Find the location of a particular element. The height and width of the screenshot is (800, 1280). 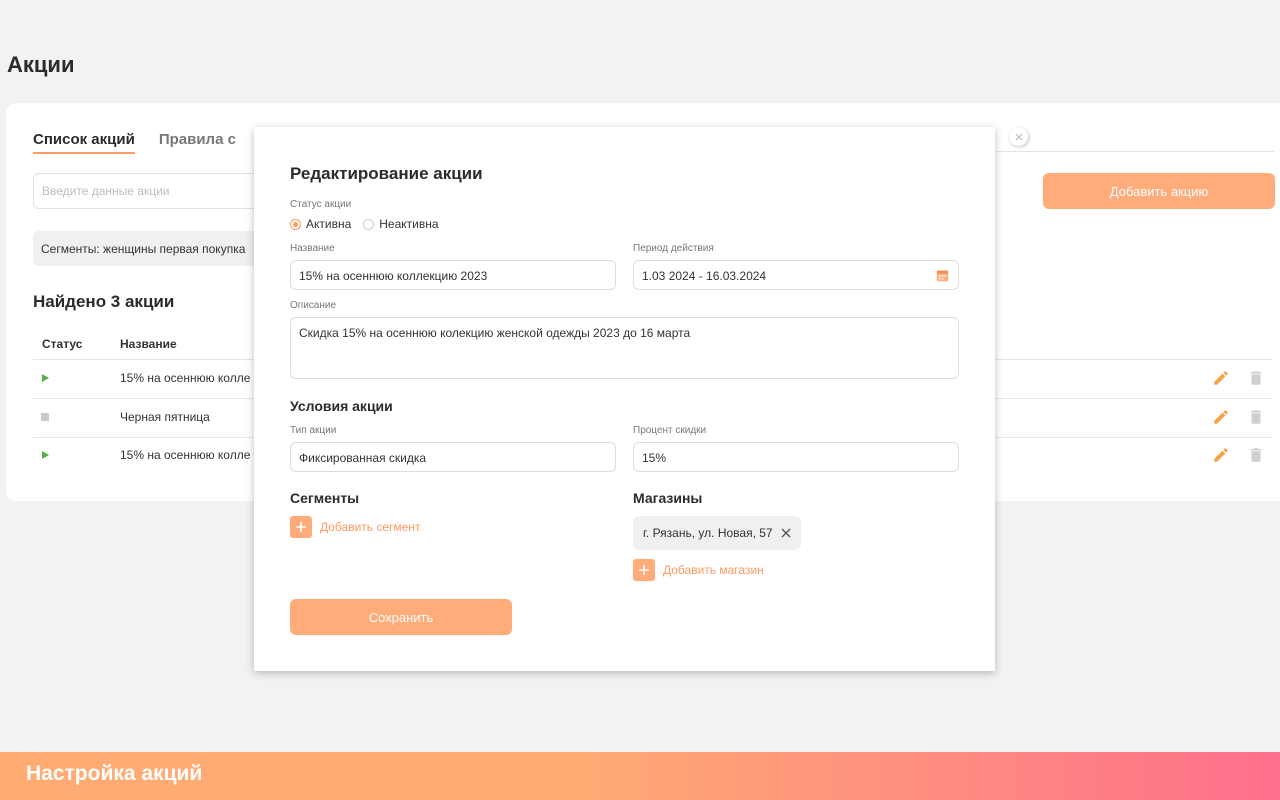

row-name: Черная пятница is located at coordinates (165, 417).